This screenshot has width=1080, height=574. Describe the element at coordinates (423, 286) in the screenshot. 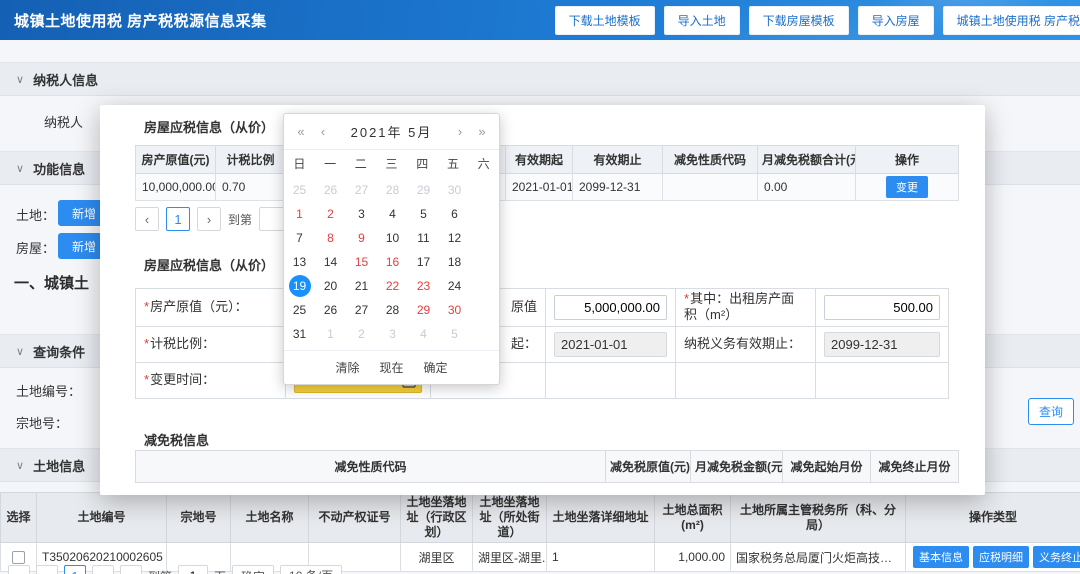

I see `calendar-day: 23` at that location.